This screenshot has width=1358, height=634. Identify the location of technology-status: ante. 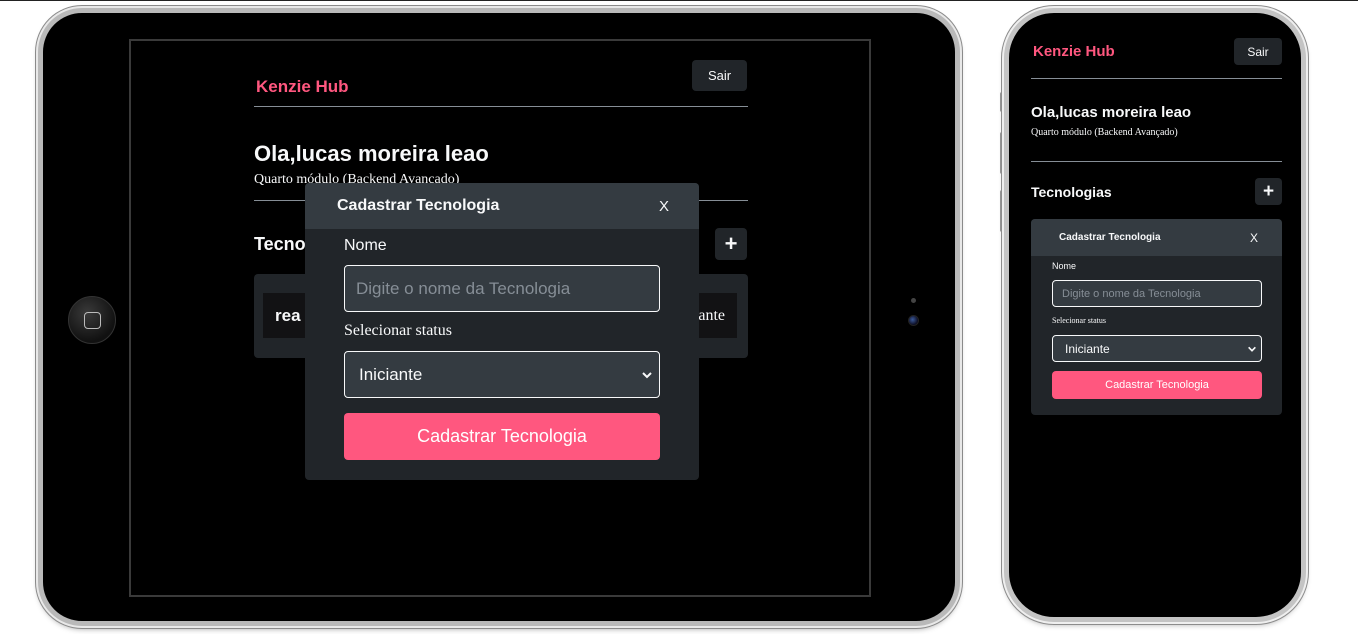
(711, 315).